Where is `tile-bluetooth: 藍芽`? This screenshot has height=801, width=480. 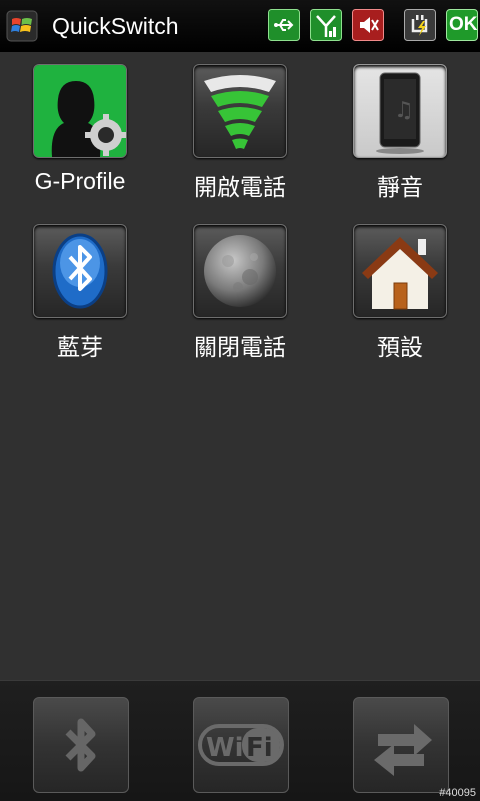
tile-bluetooth: 藍芽 is located at coordinates (80, 293).